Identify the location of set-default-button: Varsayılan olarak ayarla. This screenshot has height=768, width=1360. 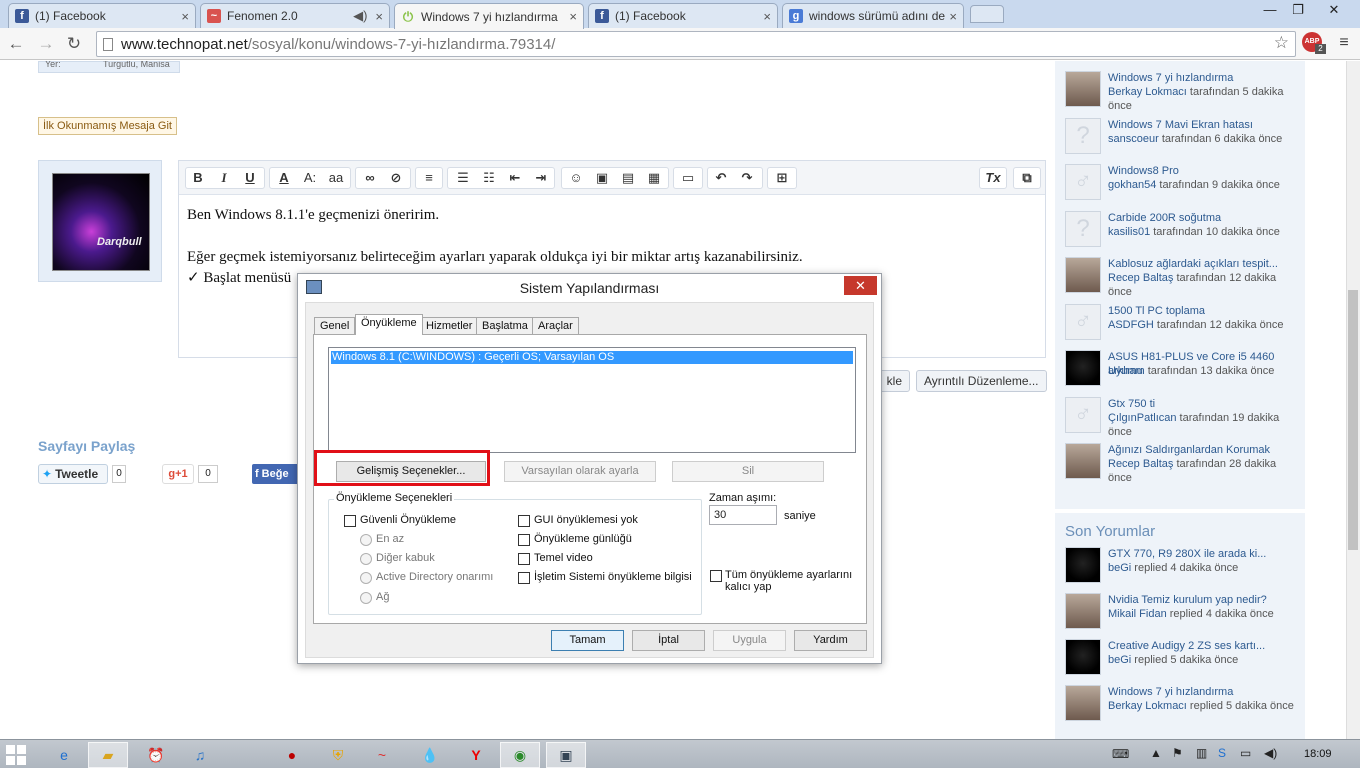
(580, 471).